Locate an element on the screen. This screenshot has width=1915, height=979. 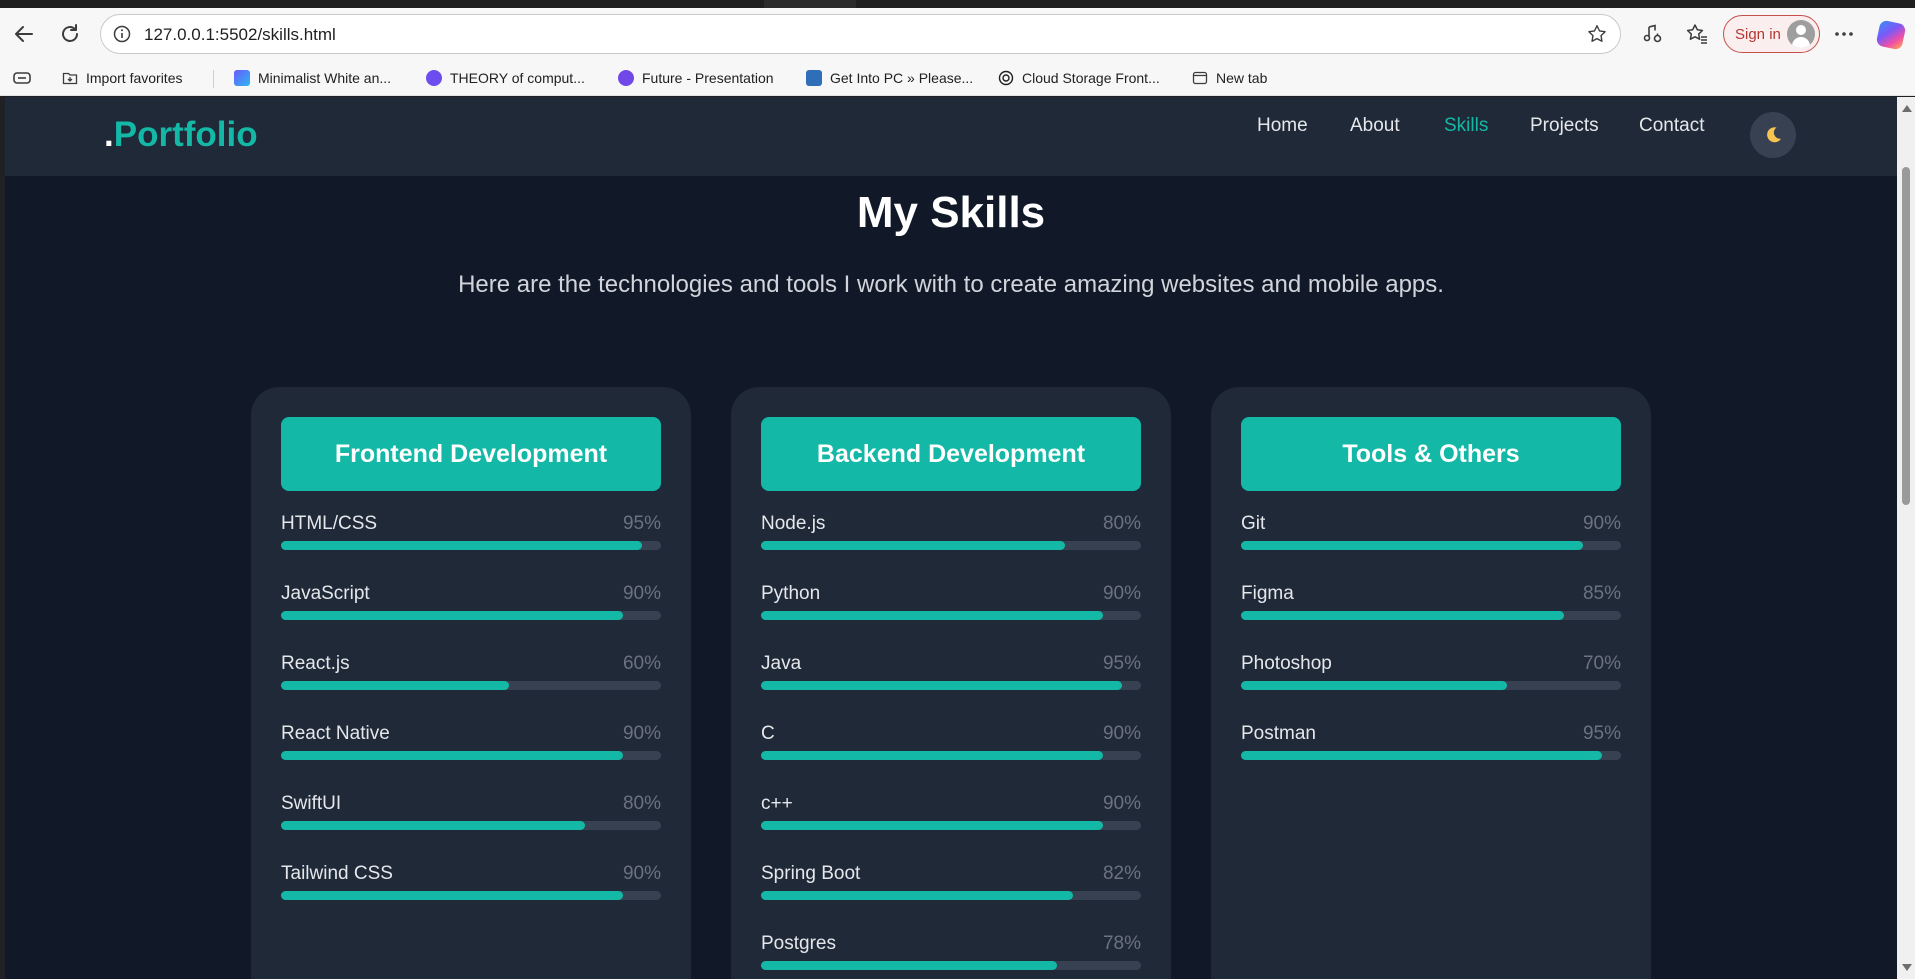
favorite-star-icon is located at coordinates (1597, 34).